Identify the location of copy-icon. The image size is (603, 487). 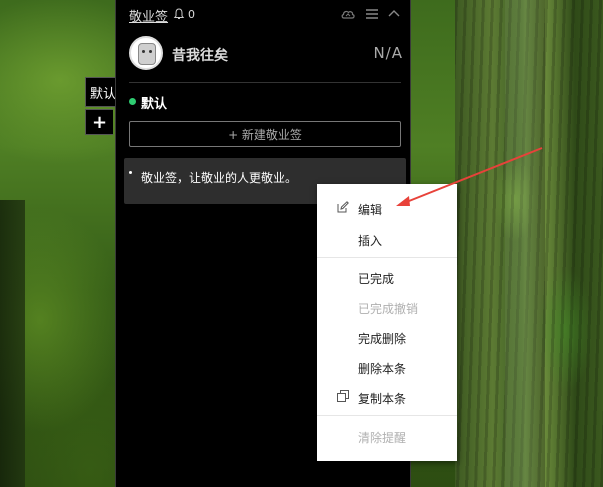
(343, 396).